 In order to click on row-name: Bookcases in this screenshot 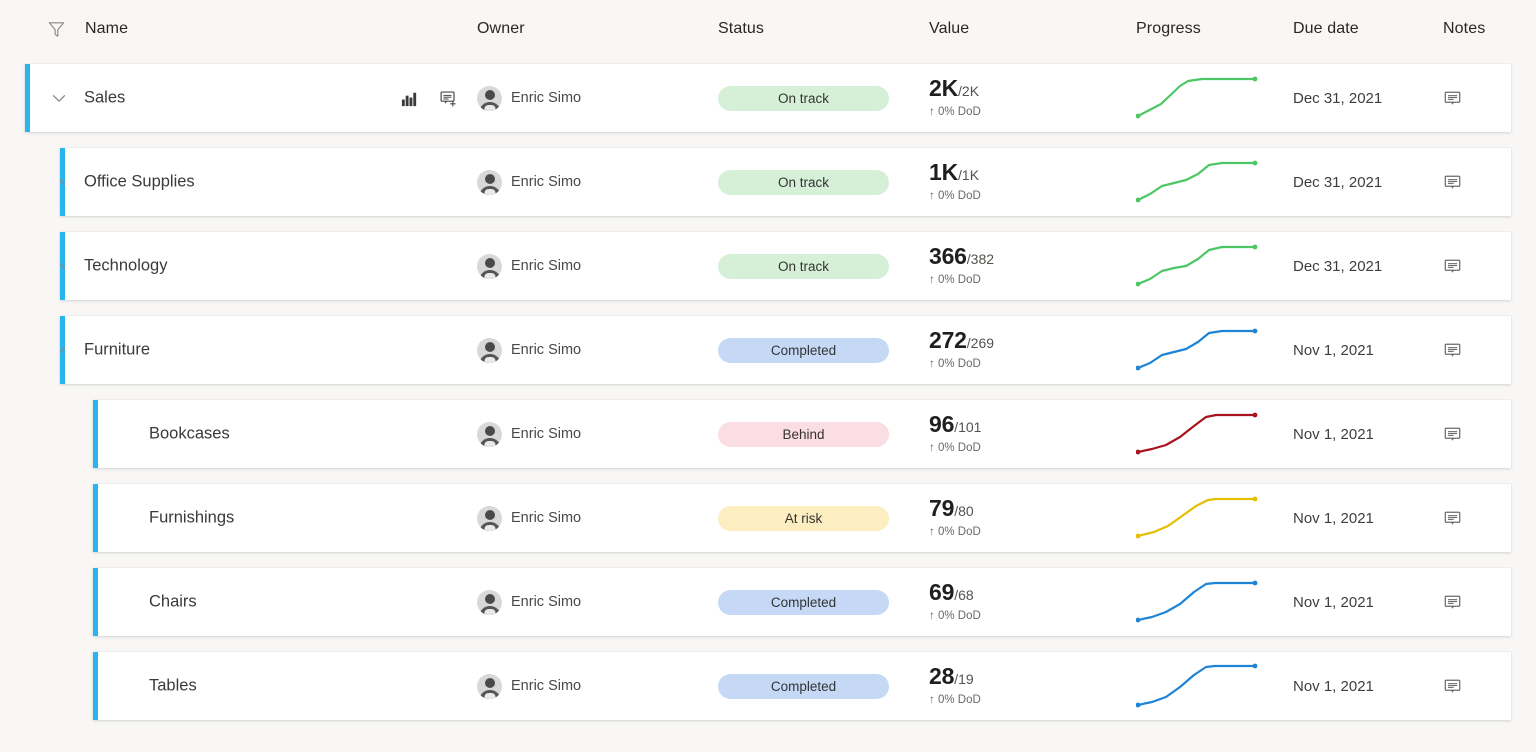, I will do `click(189, 434)`.